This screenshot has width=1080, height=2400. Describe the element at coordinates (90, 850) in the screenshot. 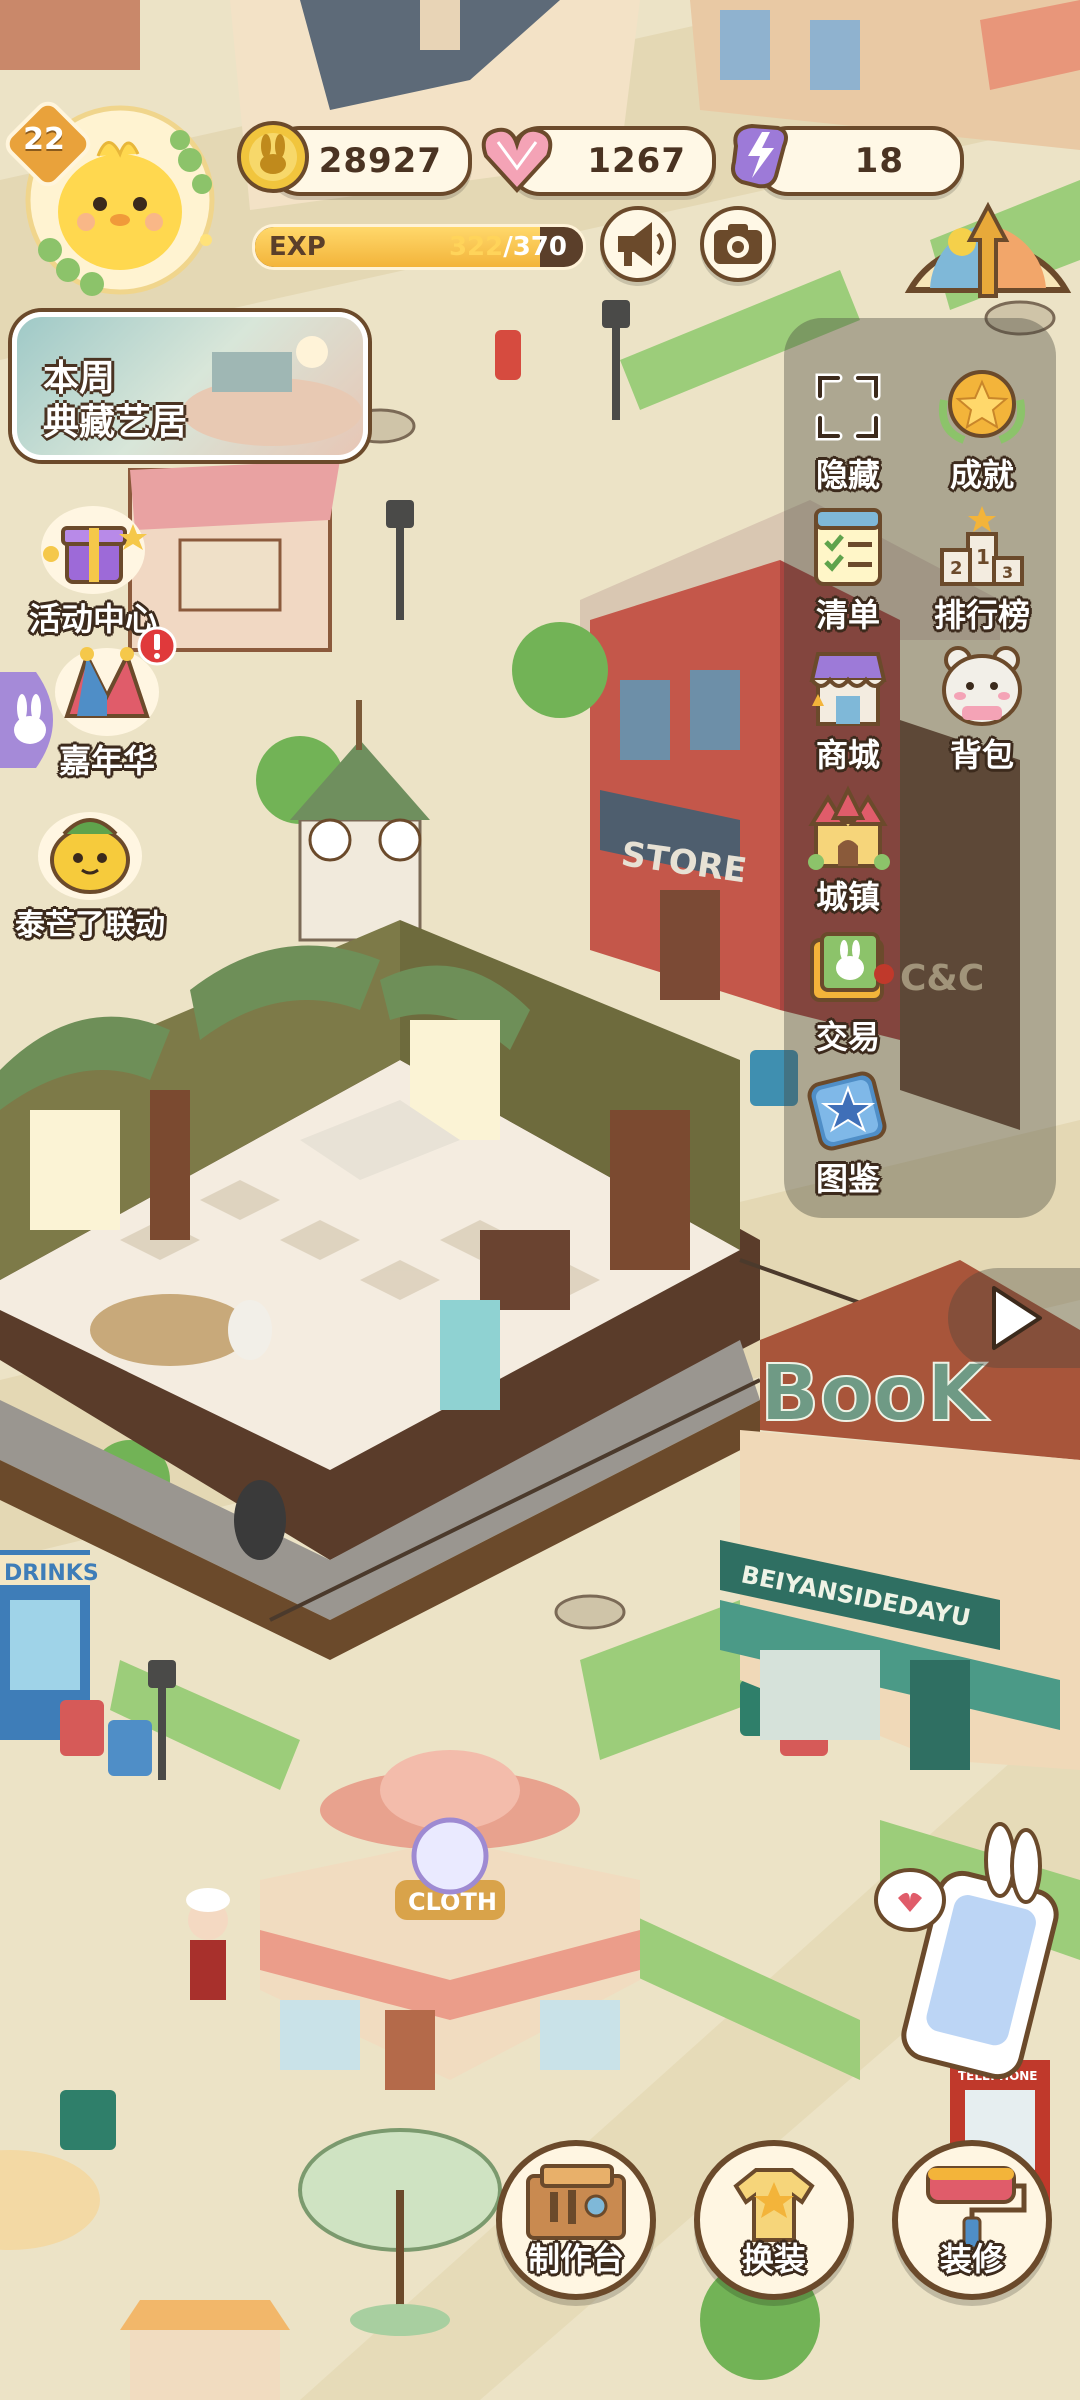

I see `mango-mascot-icon` at that location.